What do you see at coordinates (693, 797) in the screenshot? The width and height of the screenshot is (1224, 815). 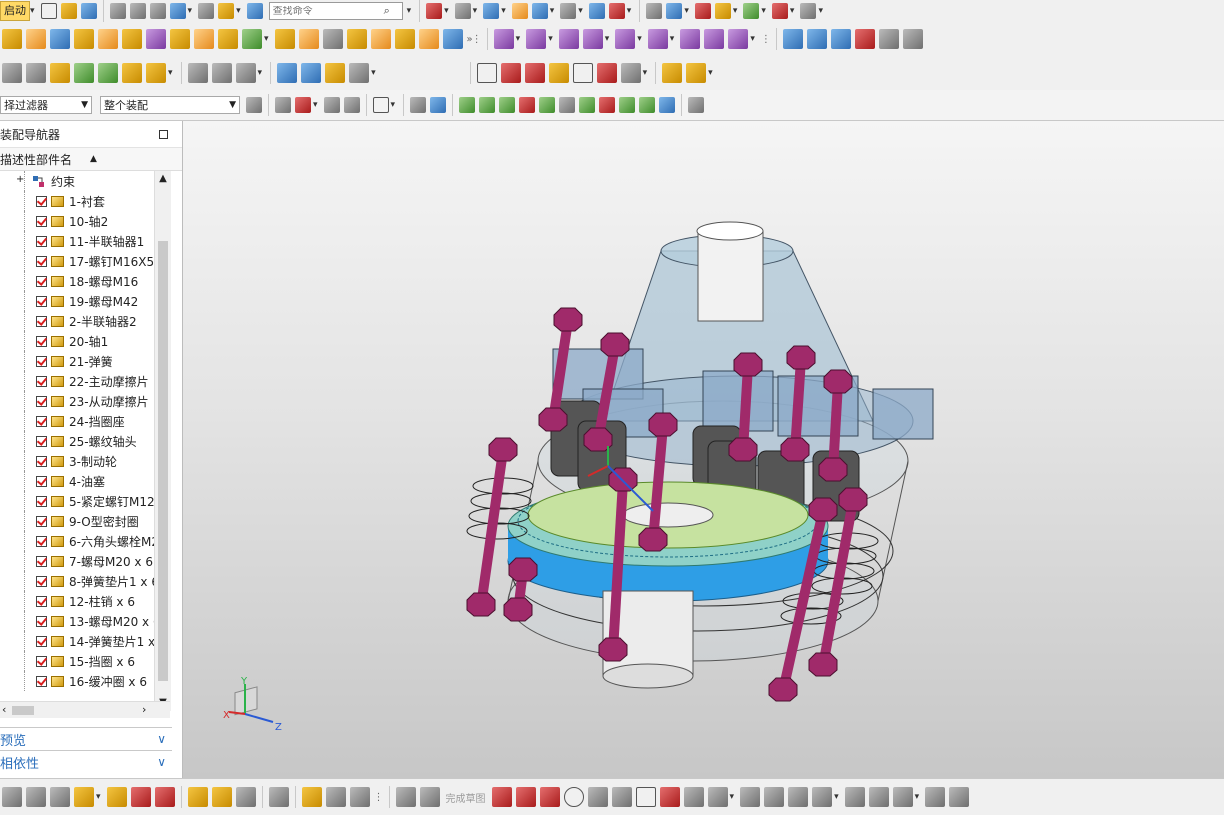 I see `point-icon` at bounding box center [693, 797].